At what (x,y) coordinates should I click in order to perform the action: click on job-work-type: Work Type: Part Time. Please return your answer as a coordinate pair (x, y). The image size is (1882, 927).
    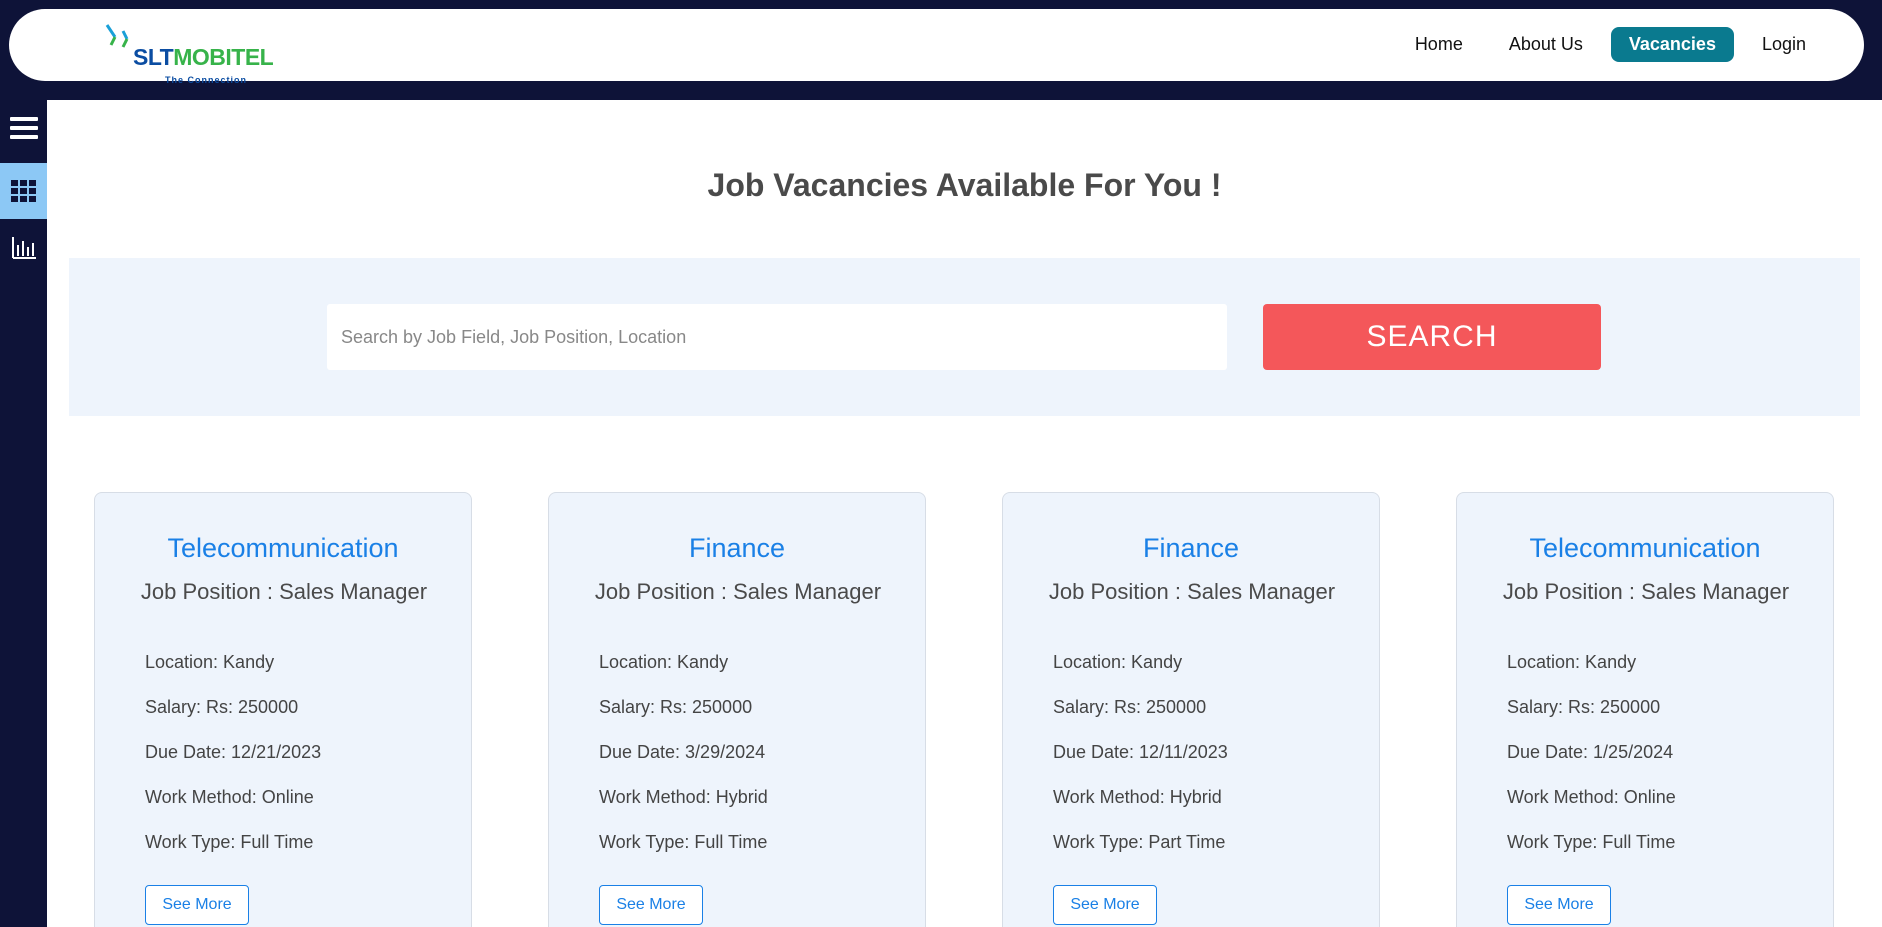
    Looking at the image, I should click on (1139, 842).